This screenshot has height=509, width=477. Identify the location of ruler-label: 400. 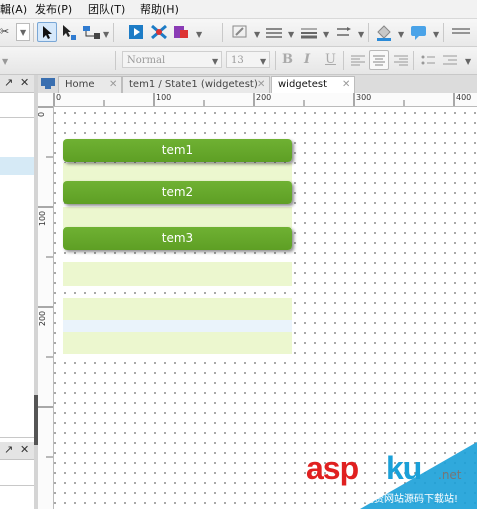
(464, 97).